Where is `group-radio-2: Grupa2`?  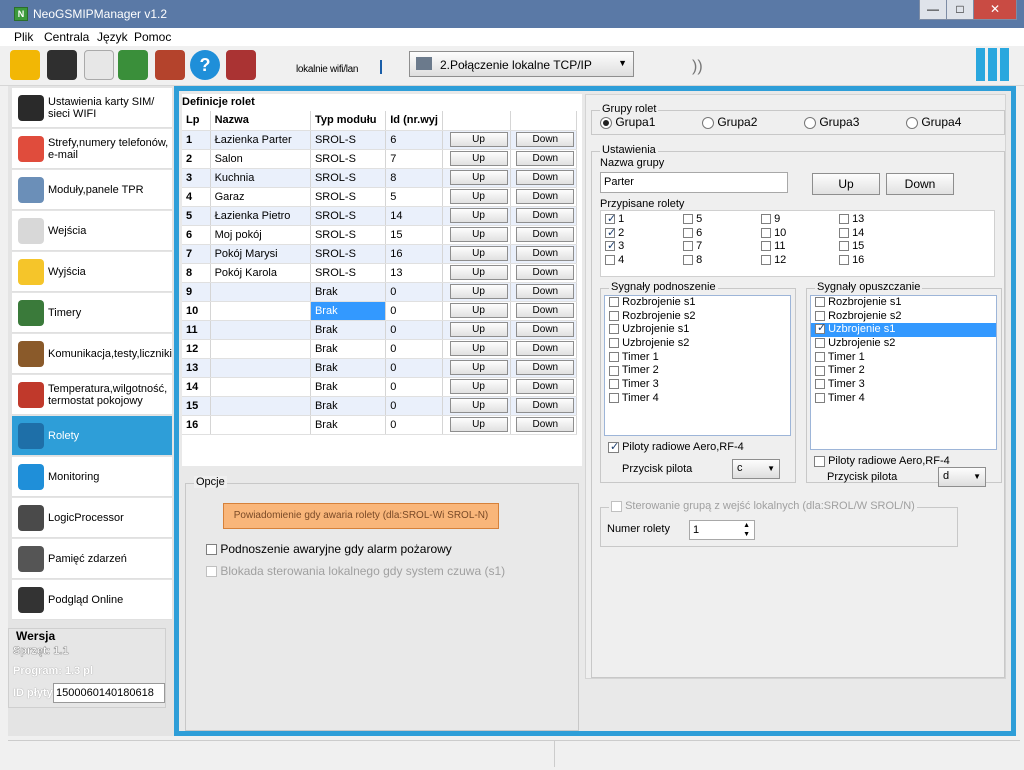
group-radio-2: Grupa2 is located at coordinates (729, 122).